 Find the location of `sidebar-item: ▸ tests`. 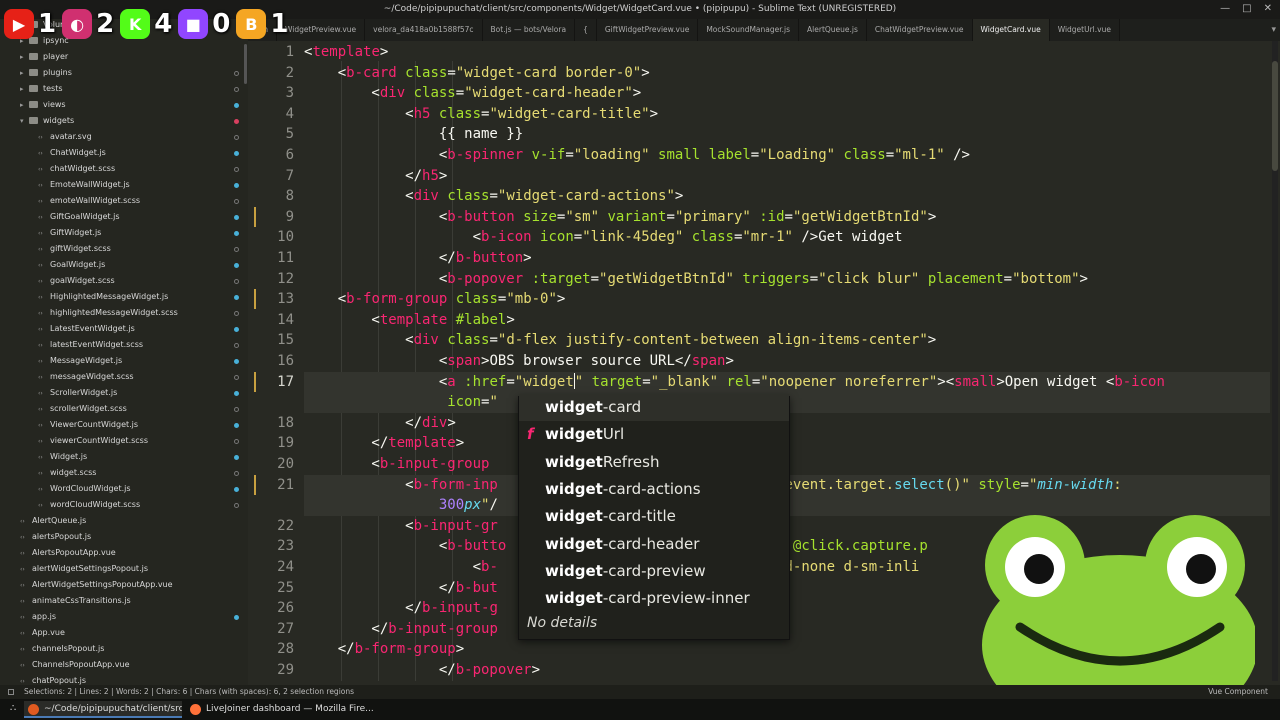

sidebar-item: ▸ tests is located at coordinates (41, 89).